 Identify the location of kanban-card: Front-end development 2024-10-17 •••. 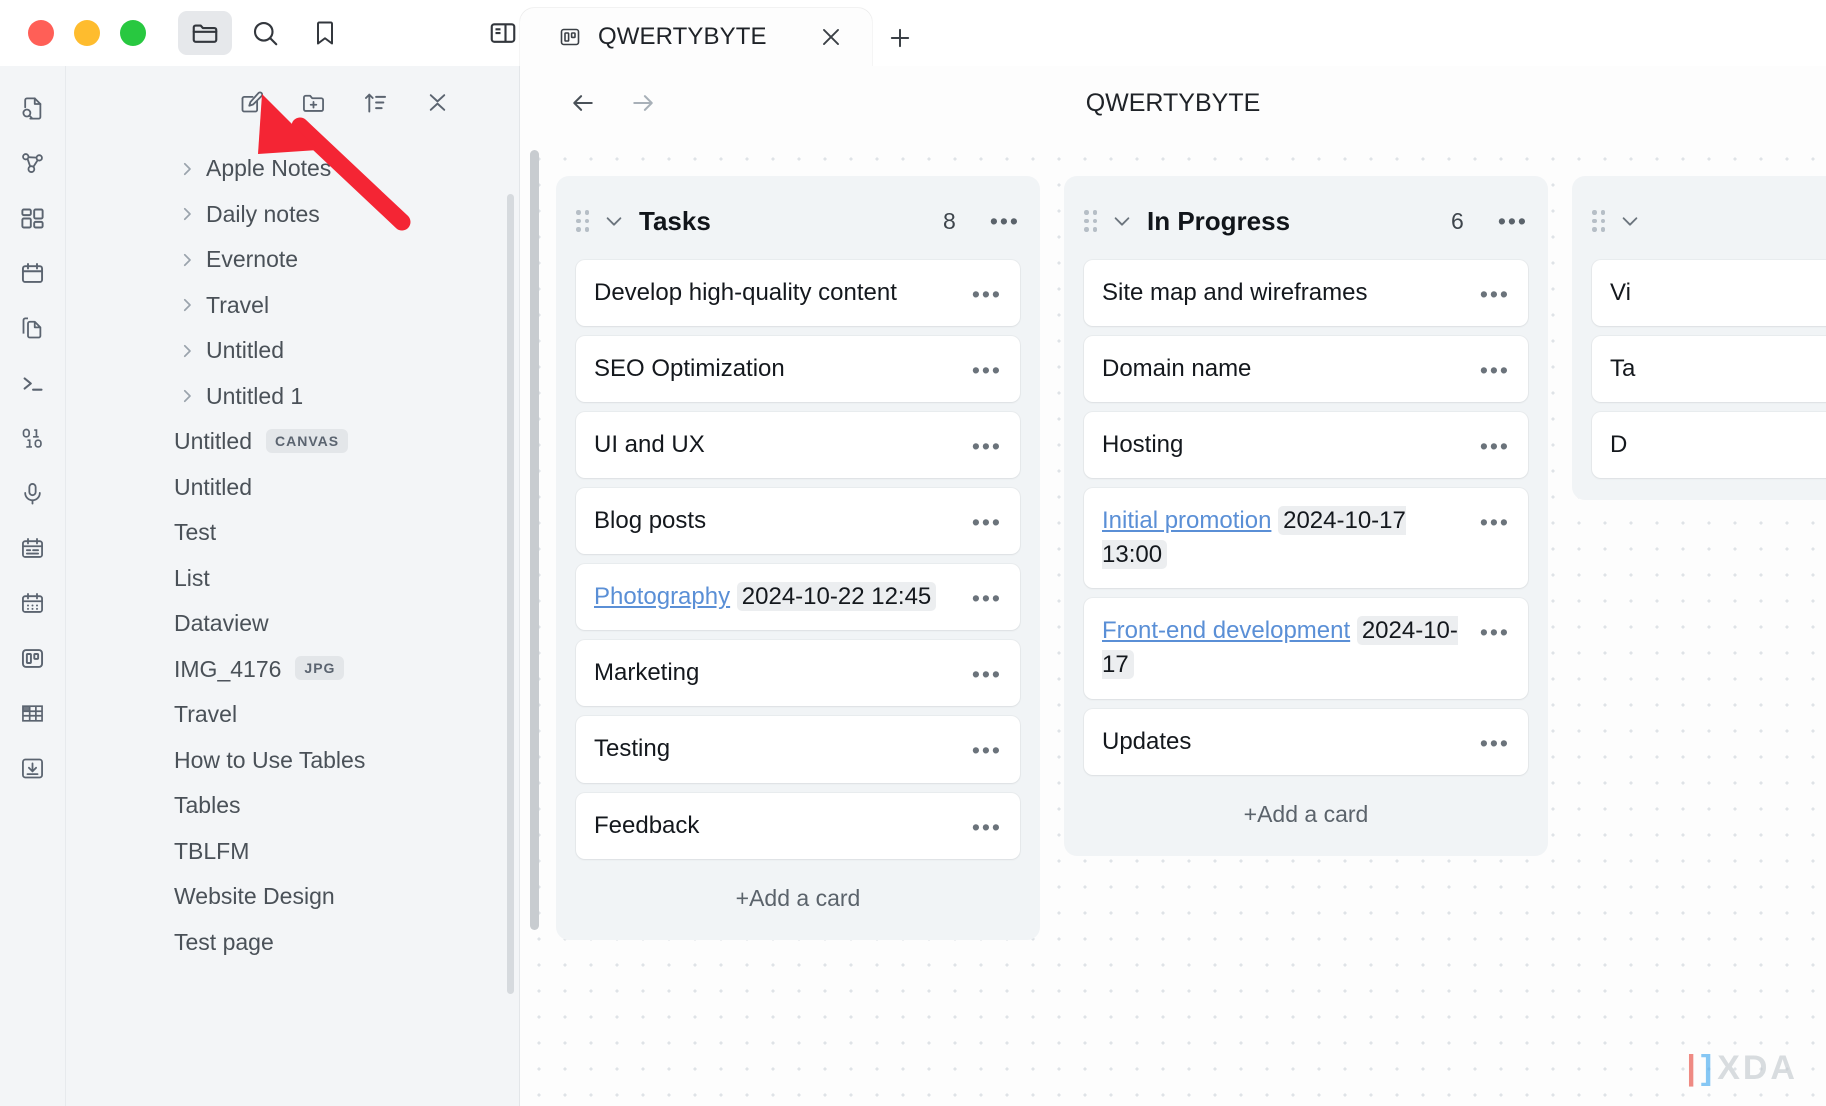
(1306, 648).